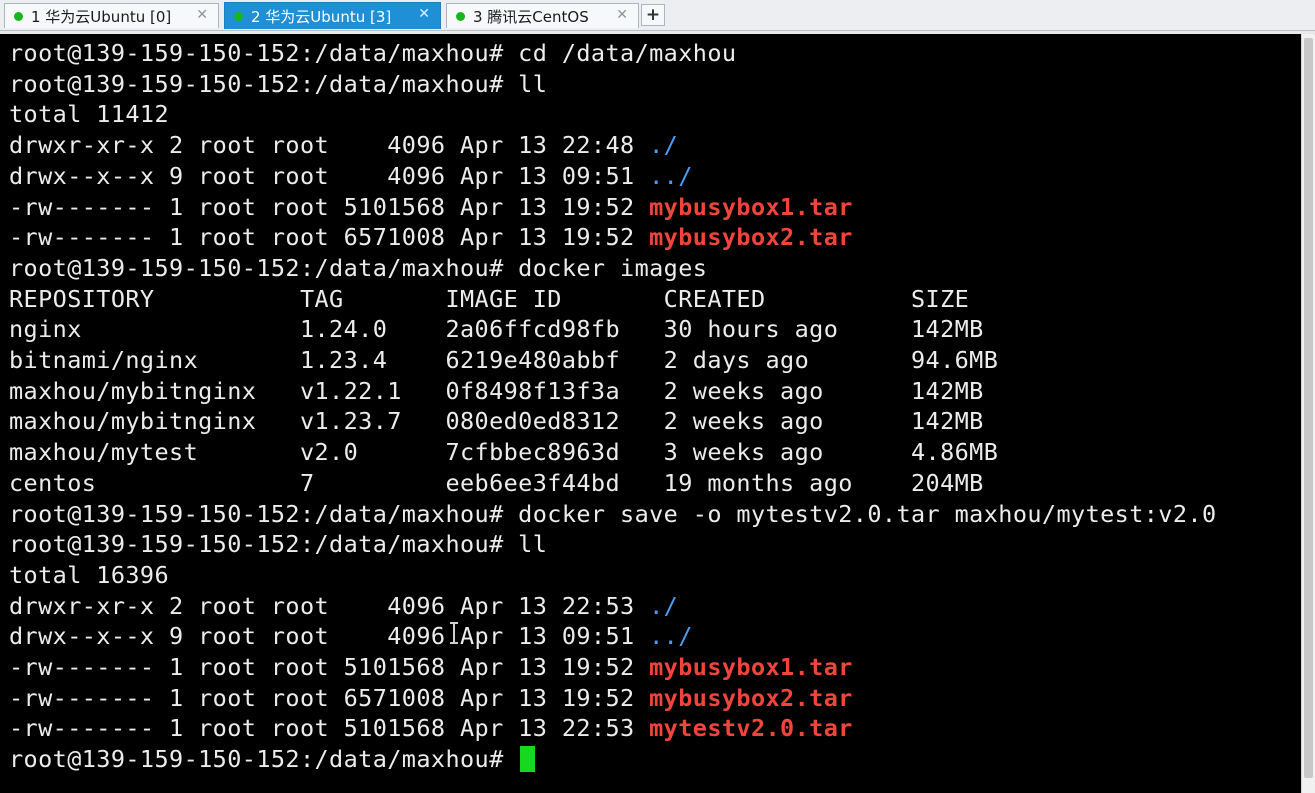  I want to click on terminal-line-text: total 16396, so click(89, 574).